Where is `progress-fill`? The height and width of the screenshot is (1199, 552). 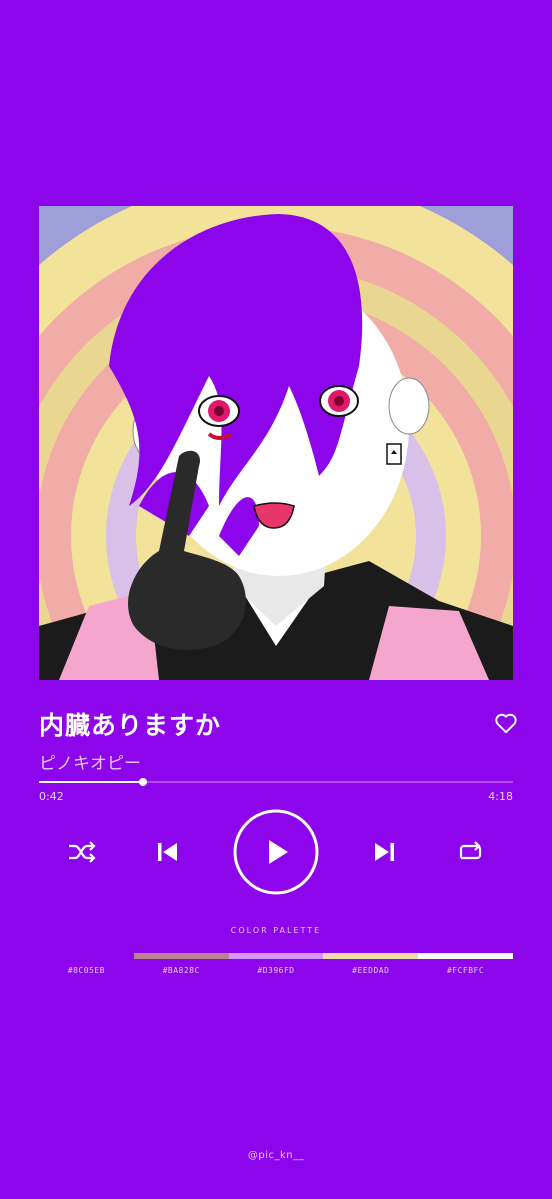
progress-fill is located at coordinates (91, 782).